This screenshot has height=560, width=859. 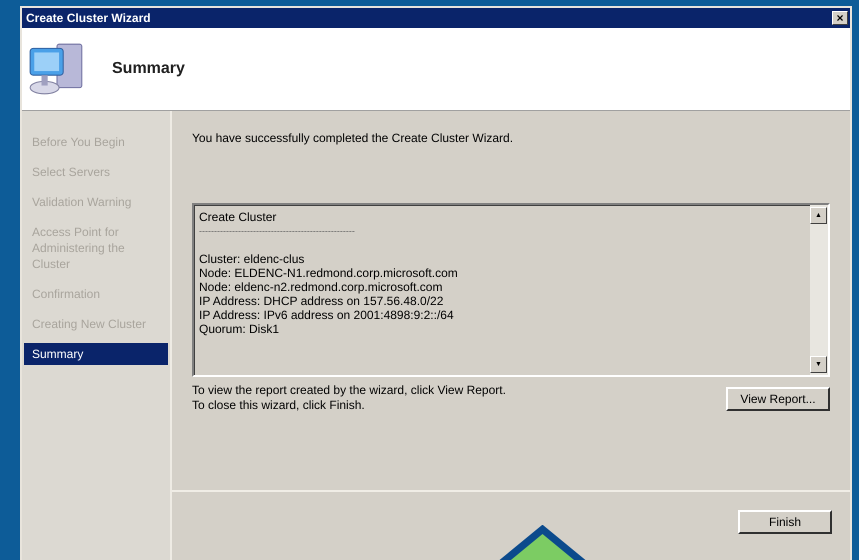 I want to click on hint-text: To view the report created by the wizard, click View Report., so click(x=349, y=390).